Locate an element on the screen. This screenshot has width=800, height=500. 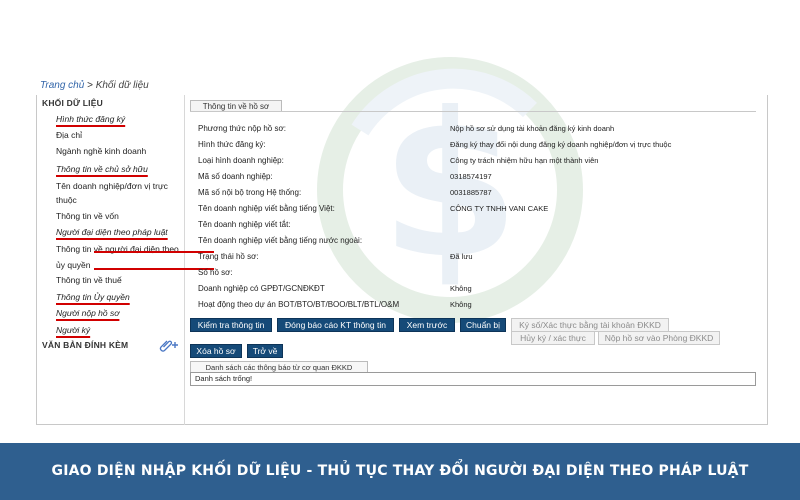
sidebar-item-registration-form: Hình thức đăng ký is located at coordinates (118, 119).